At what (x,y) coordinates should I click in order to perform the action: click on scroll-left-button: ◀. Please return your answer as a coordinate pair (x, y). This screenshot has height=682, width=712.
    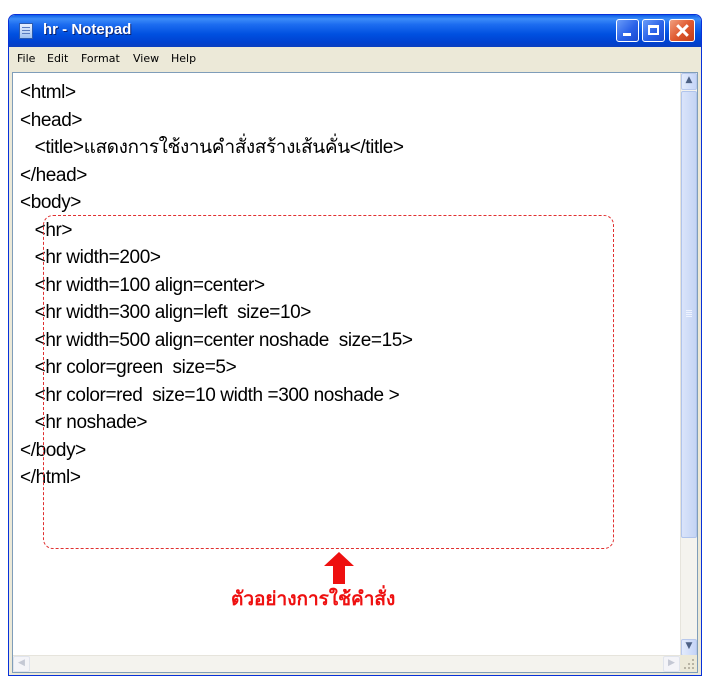
    Looking at the image, I should click on (21, 664).